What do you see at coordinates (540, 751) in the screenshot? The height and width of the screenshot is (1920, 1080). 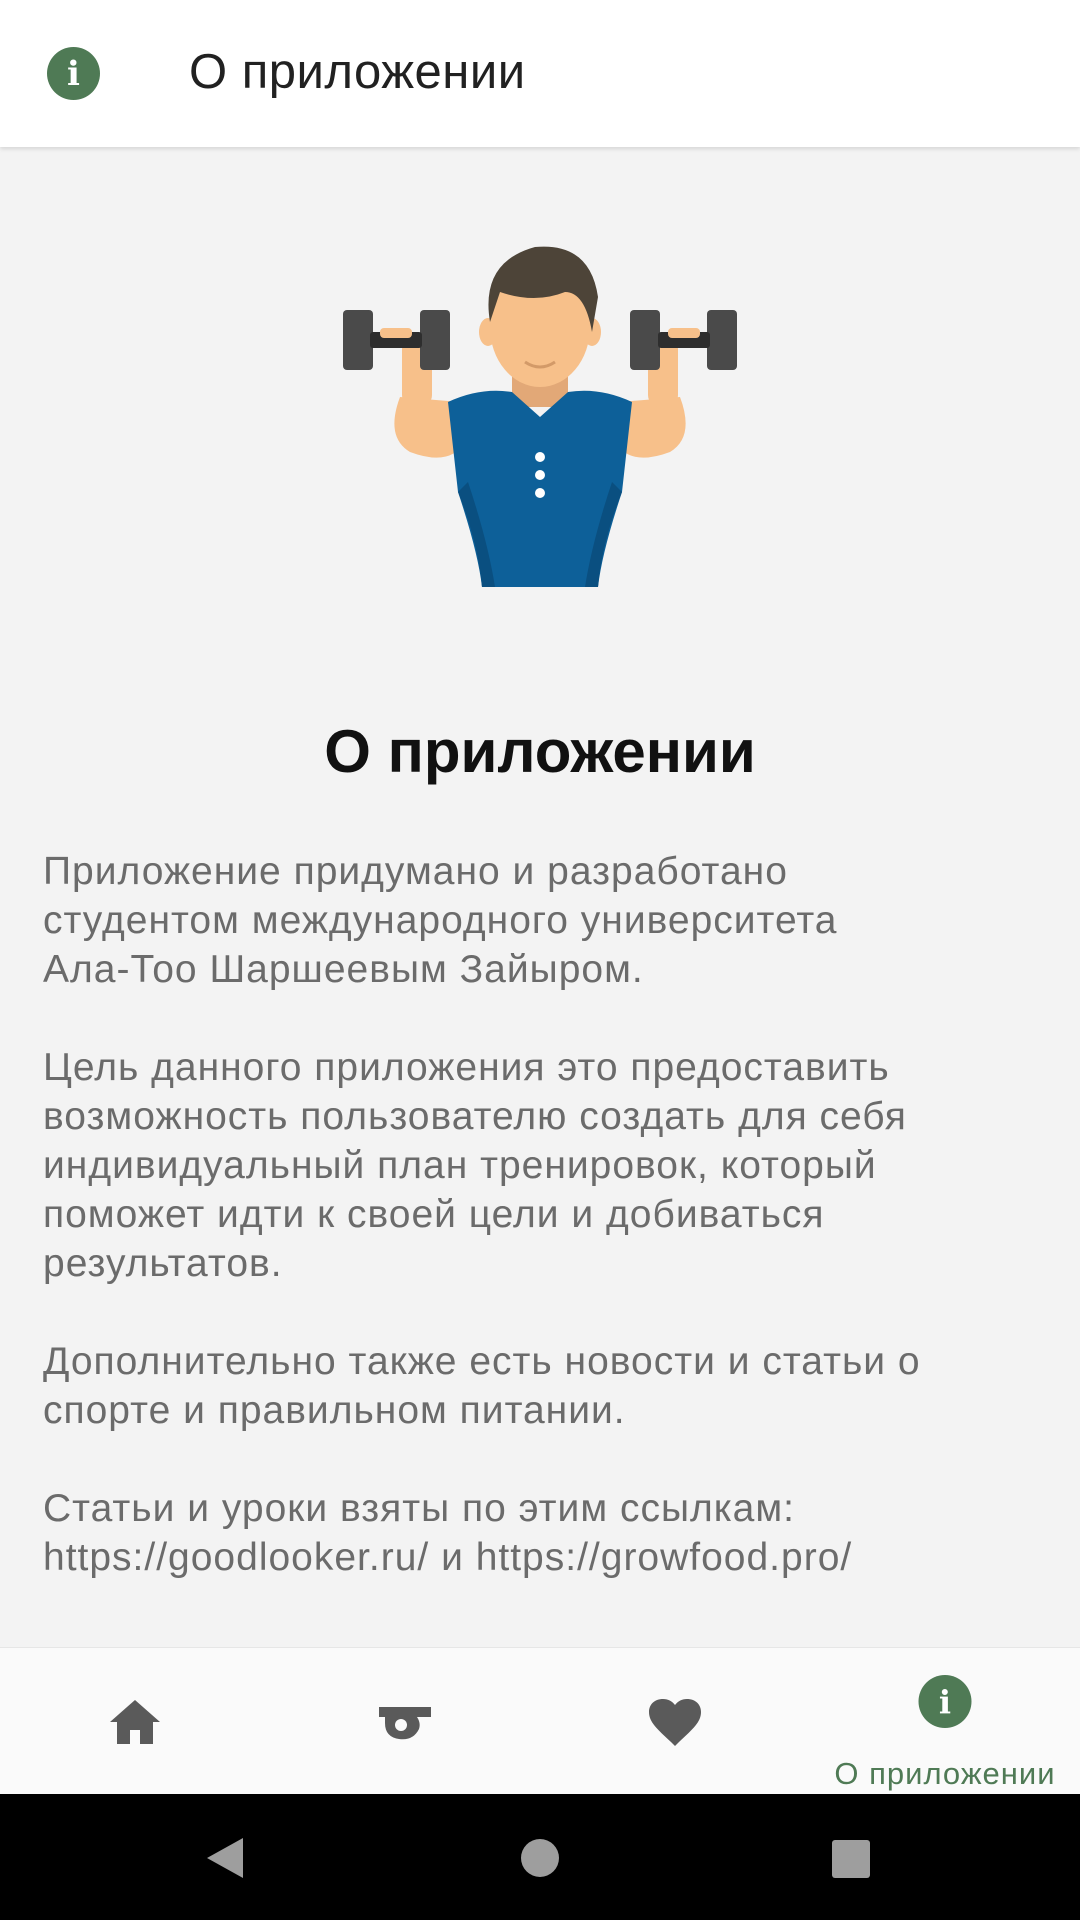 I see `about-heading: О приложении` at bounding box center [540, 751].